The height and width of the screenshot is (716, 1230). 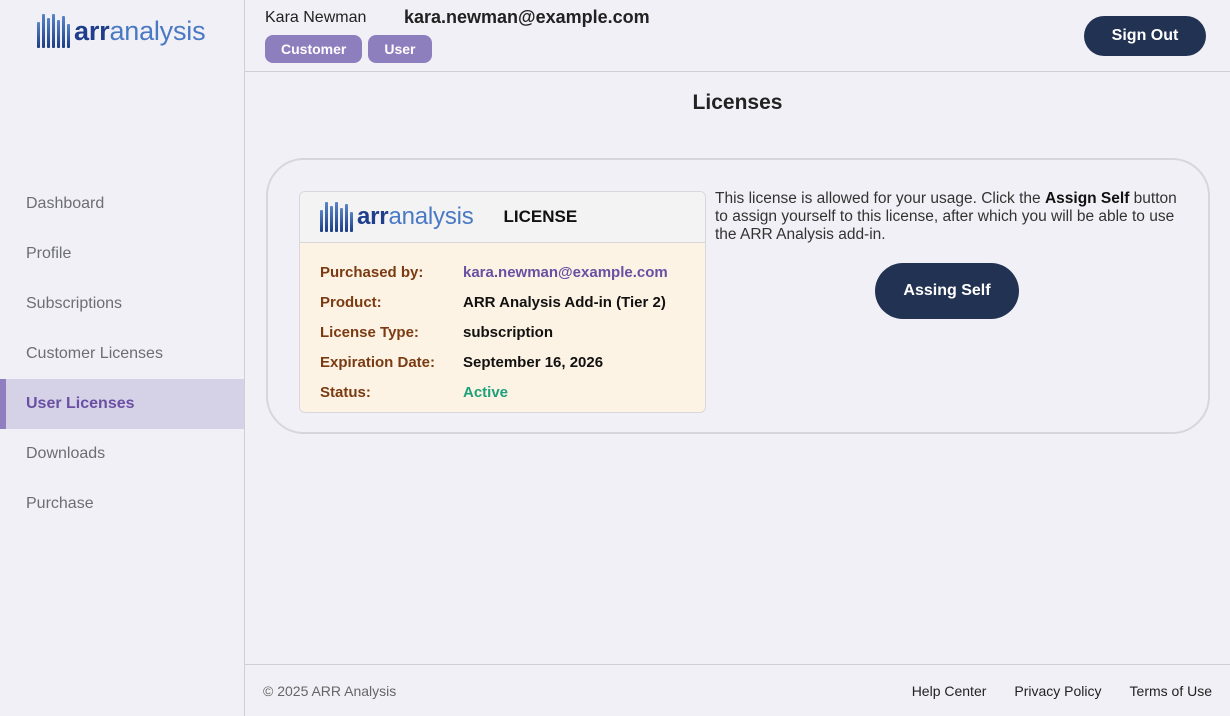 What do you see at coordinates (1171, 691) in the screenshot?
I see `terms-of-use-link: Terms of Use` at bounding box center [1171, 691].